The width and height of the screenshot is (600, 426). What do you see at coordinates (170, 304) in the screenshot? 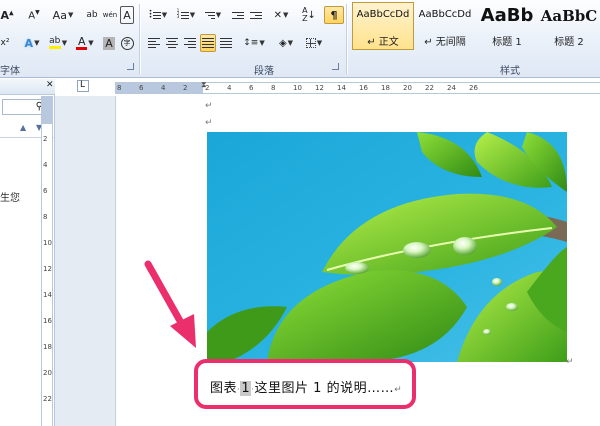
I see `red-arrow-annotation` at bounding box center [170, 304].